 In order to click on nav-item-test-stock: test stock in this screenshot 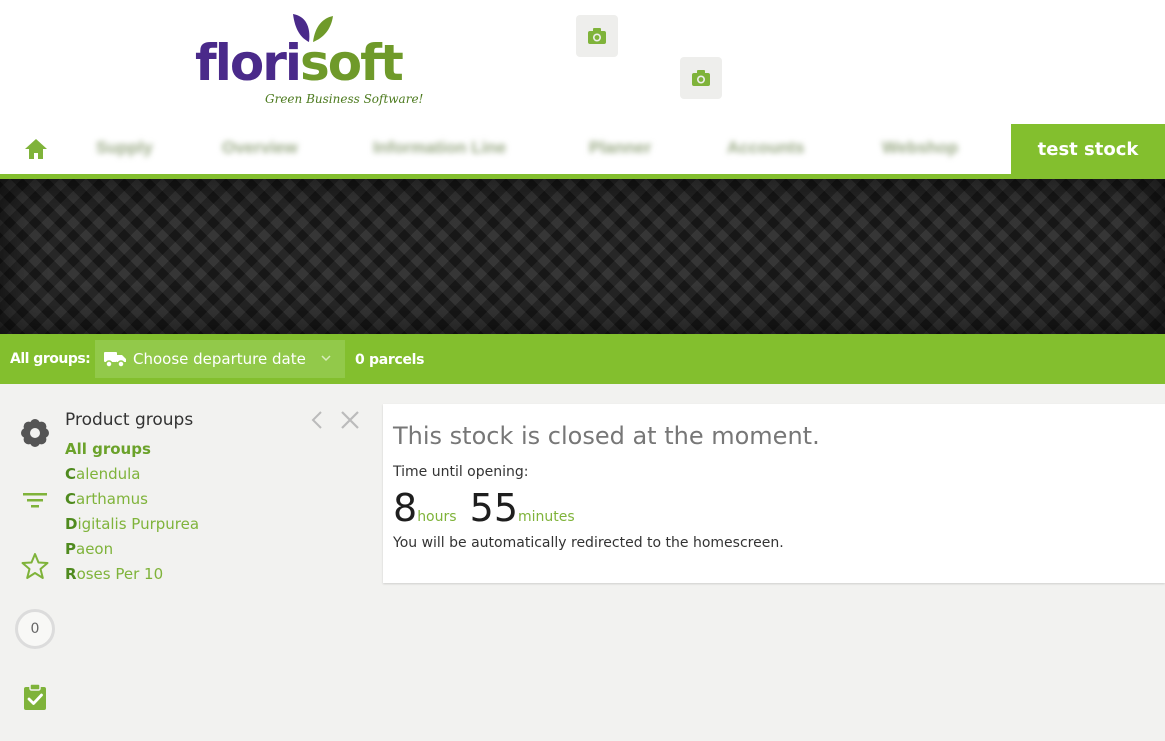, I will do `click(1088, 149)`.